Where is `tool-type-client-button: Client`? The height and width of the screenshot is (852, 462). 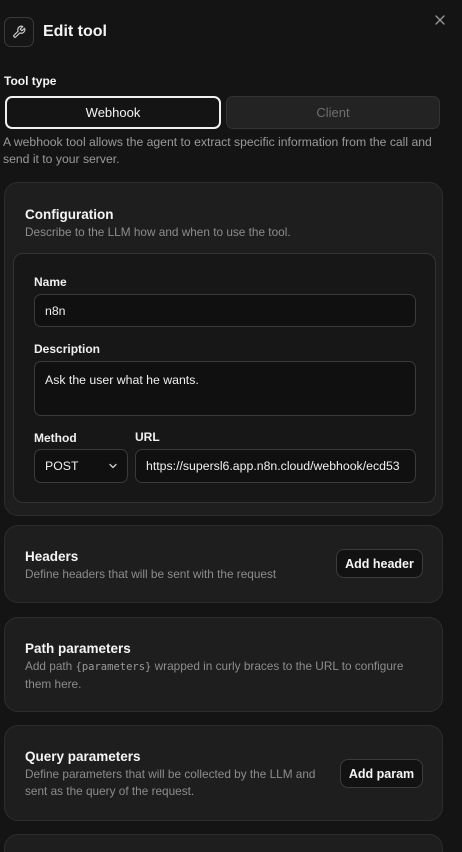 tool-type-client-button: Client is located at coordinates (333, 112).